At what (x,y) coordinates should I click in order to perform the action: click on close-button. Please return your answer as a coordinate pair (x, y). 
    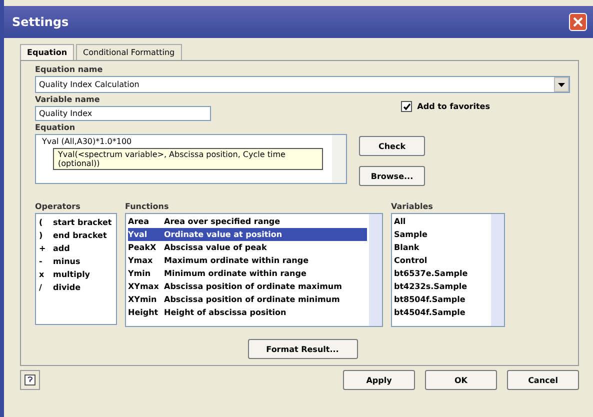
    Looking at the image, I should click on (578, 22).